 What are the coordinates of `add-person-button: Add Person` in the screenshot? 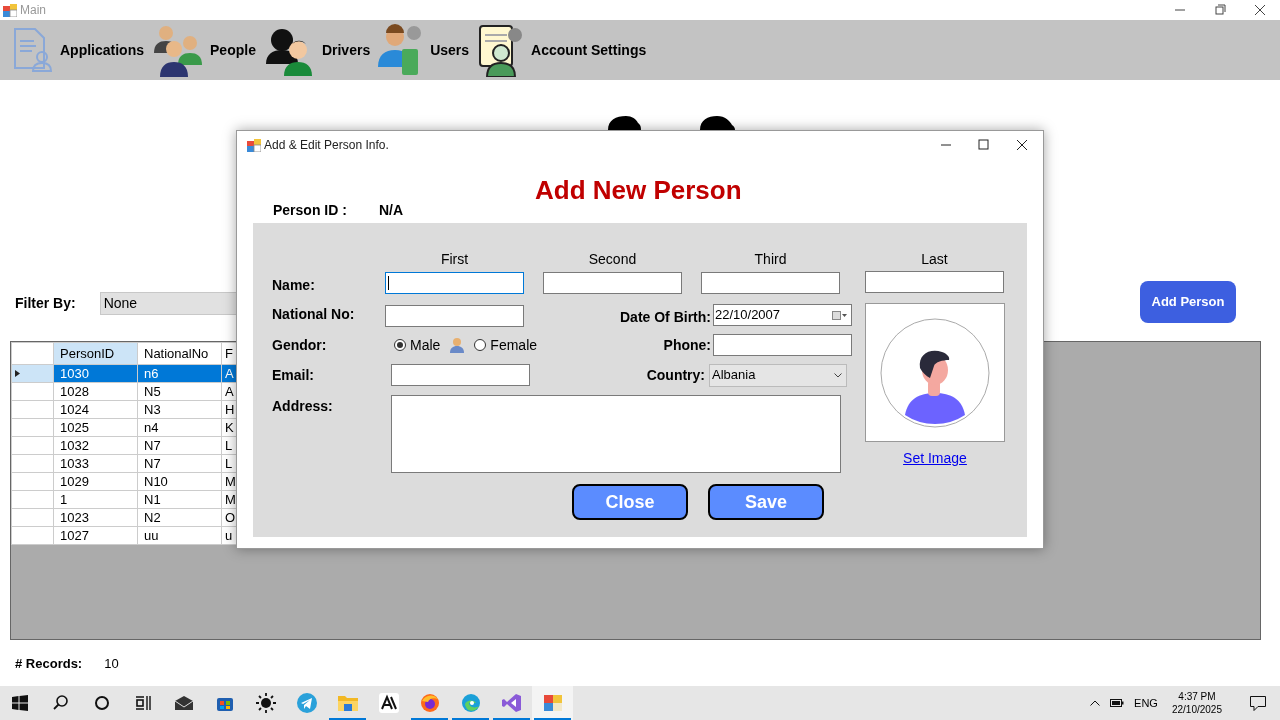 It's located at (1188, 302).